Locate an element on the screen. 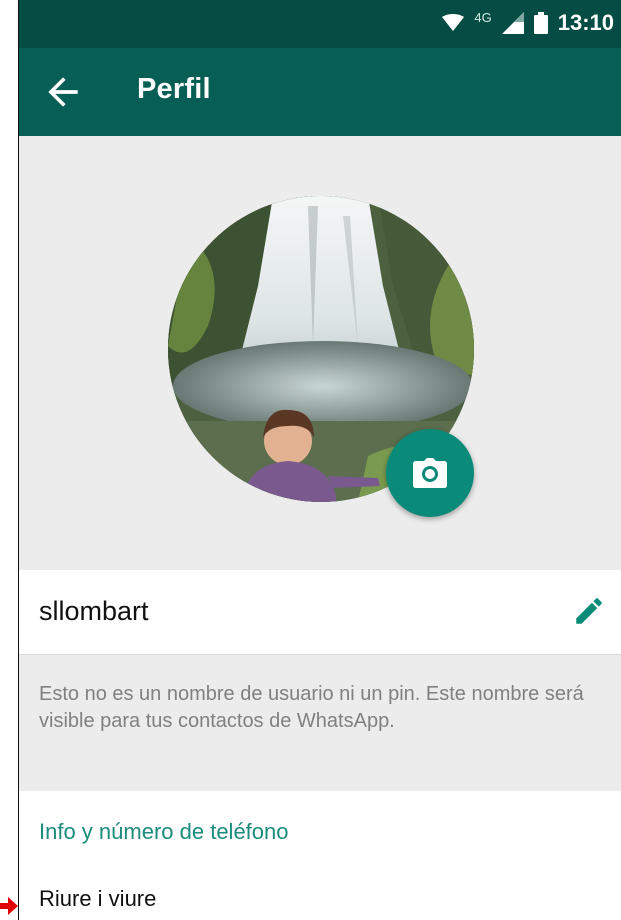  toolbar: Perfil is located at coordinates (320, 92).